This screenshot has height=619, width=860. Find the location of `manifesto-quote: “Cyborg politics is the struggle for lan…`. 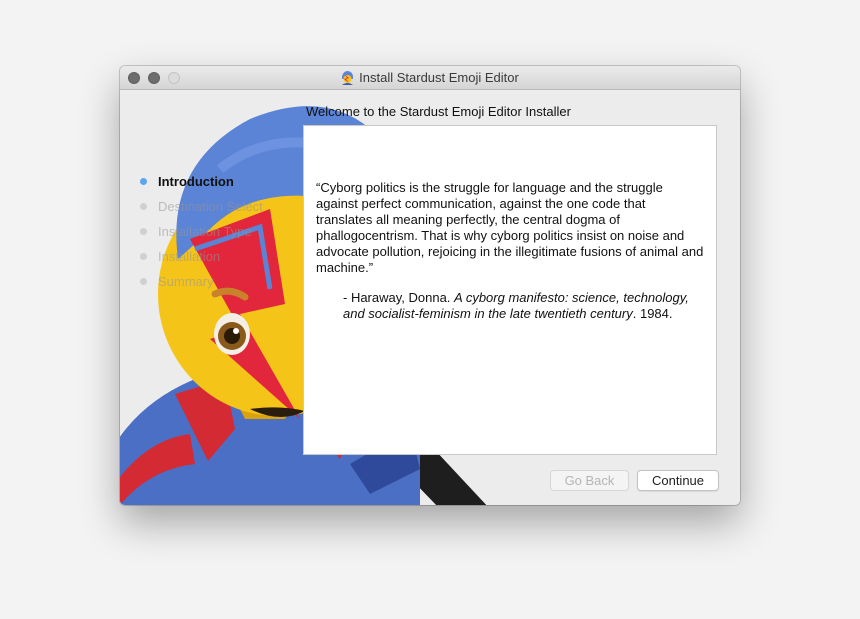

manifesto-quote: “Cyborg politics is the struggle for lan… is located at coordinates (510, 227).